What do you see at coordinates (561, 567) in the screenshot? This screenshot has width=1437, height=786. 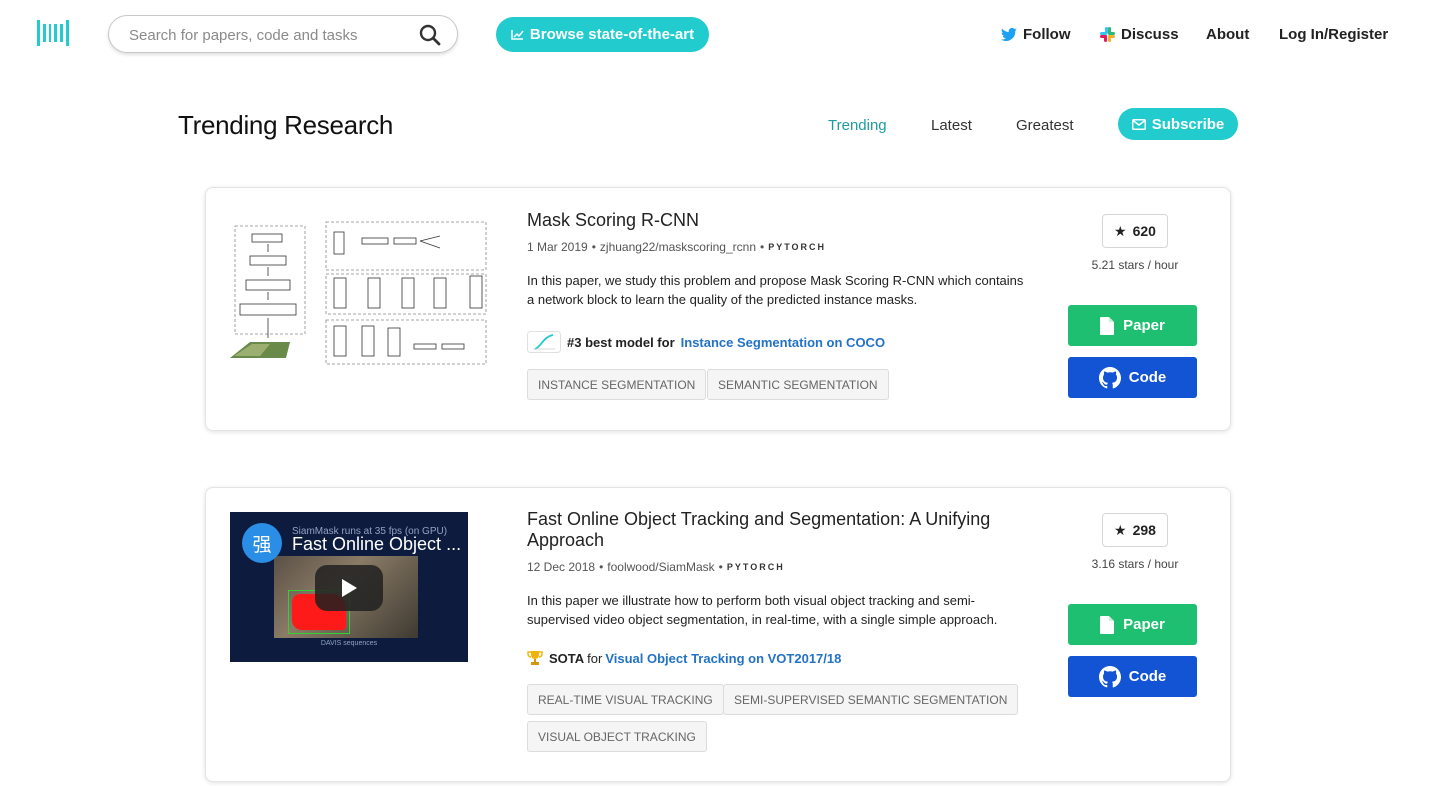 I see `paper-date: 12 Dec 2018` at bounding box center [561, 567].